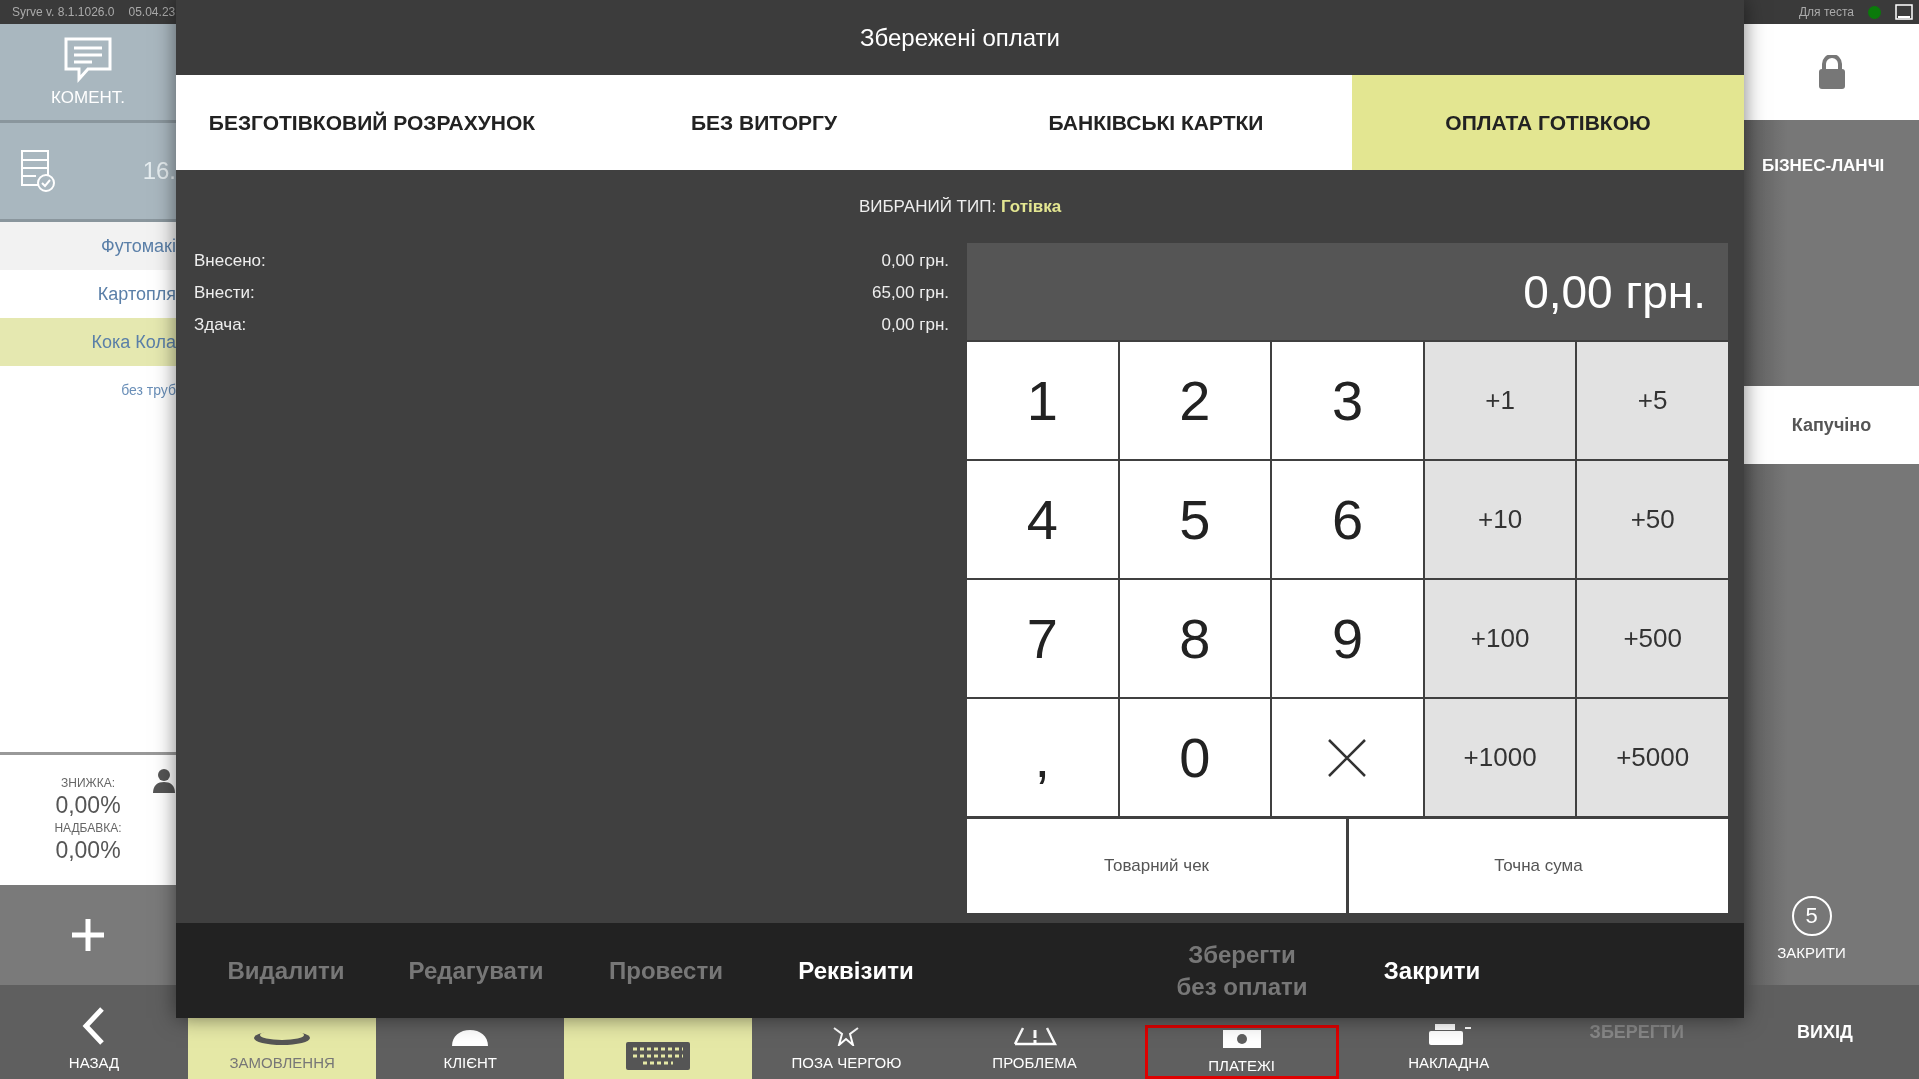  What do you see at coordinates (1548, 122) in the screenshot?
I see `payment-tab: ОПЛАТА ГОТІВКОЮ` at bounding box center [1548, 122].